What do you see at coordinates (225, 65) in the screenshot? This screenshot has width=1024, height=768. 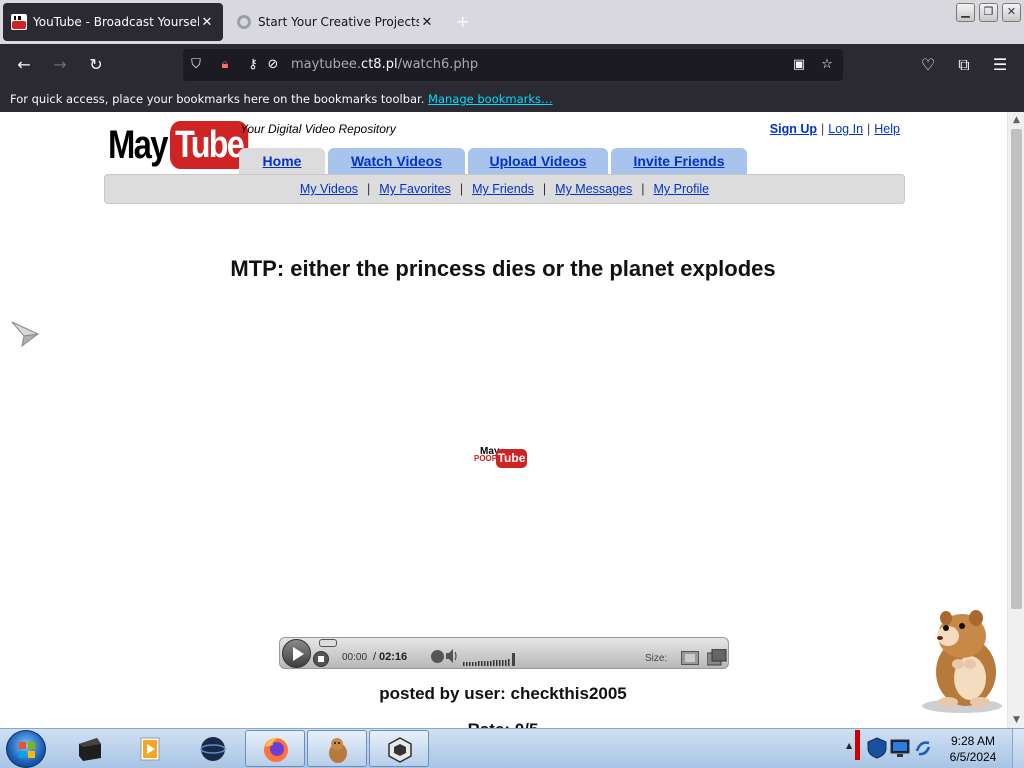 I see `lock-warning-icon: 🔒︎` at bounding box center [225, 65].